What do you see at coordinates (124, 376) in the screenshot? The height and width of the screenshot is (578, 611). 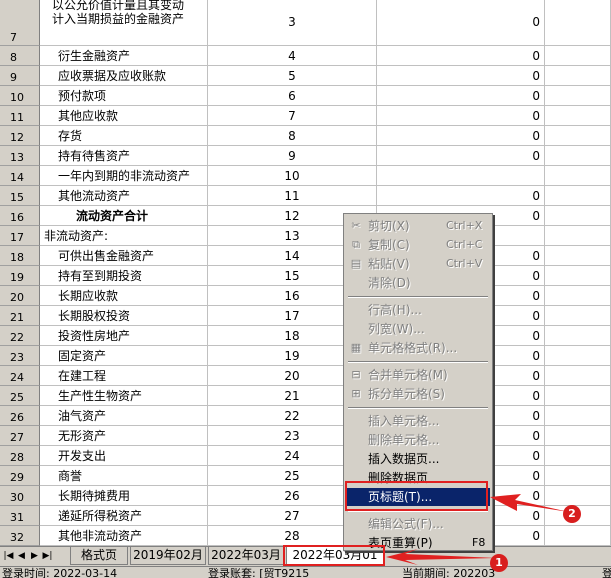 I see `cell-item-name: 在建工程` at bounding box center [124, 376].